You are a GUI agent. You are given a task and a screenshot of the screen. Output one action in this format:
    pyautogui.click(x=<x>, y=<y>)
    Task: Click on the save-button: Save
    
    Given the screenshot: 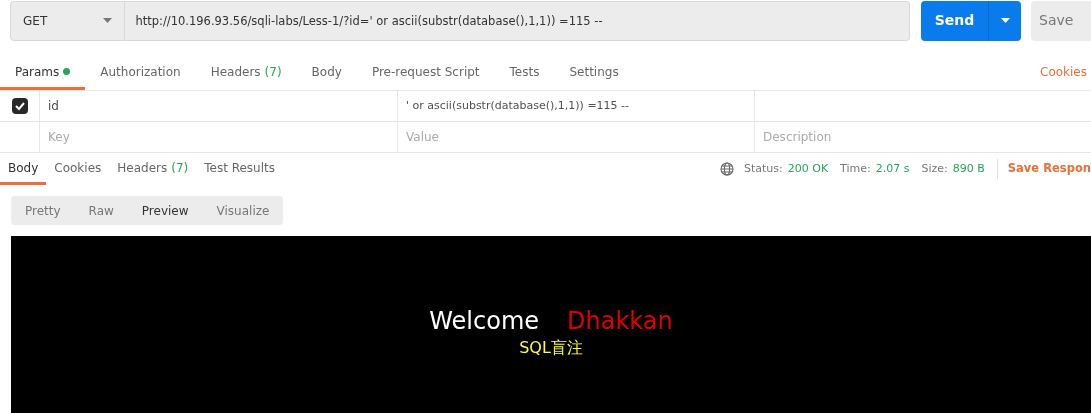 What is the action you would take?
    pyautogui.click(x=1061, y=20)
    